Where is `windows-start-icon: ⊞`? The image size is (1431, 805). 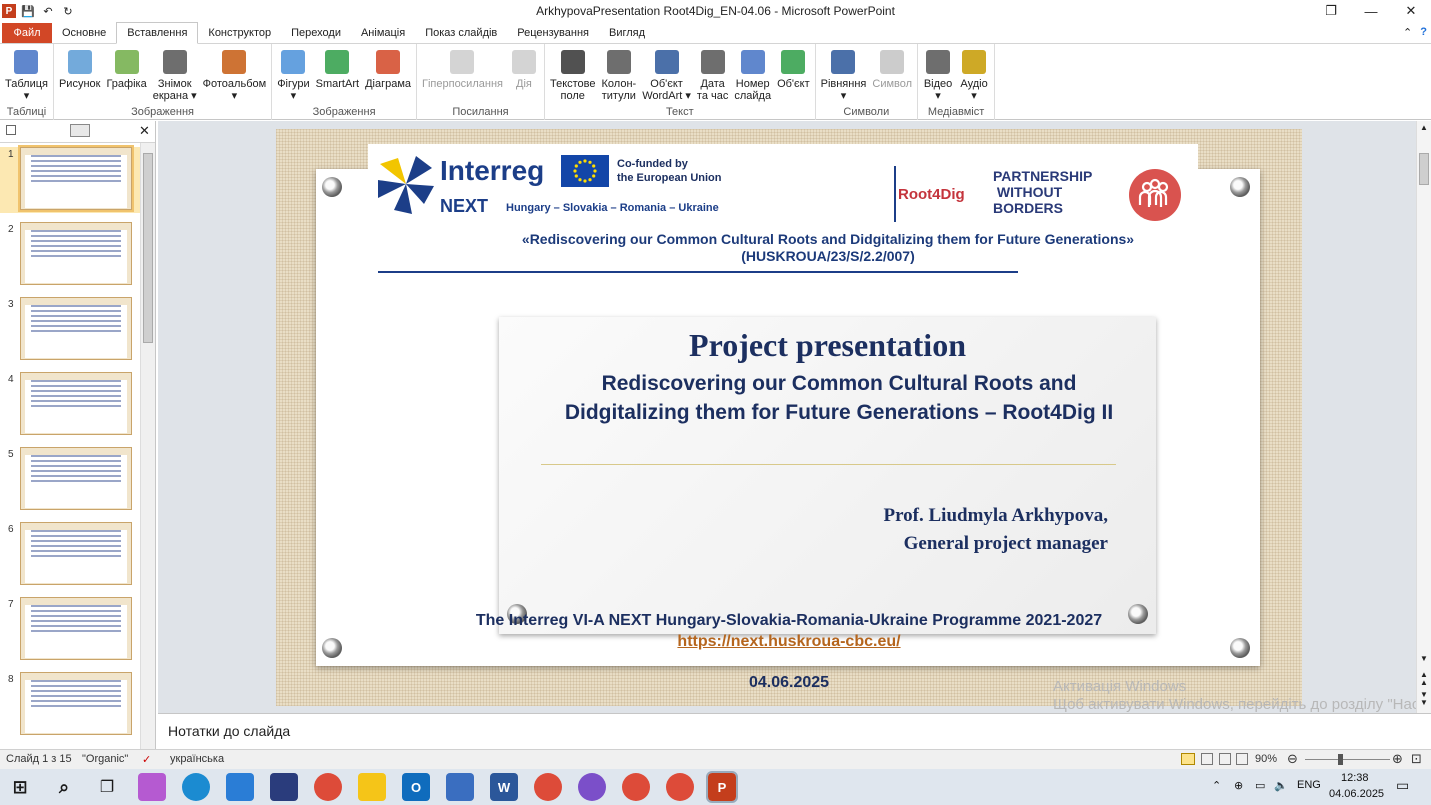 windows-start-icon: ⊞ is located at coordinates (20, 787).